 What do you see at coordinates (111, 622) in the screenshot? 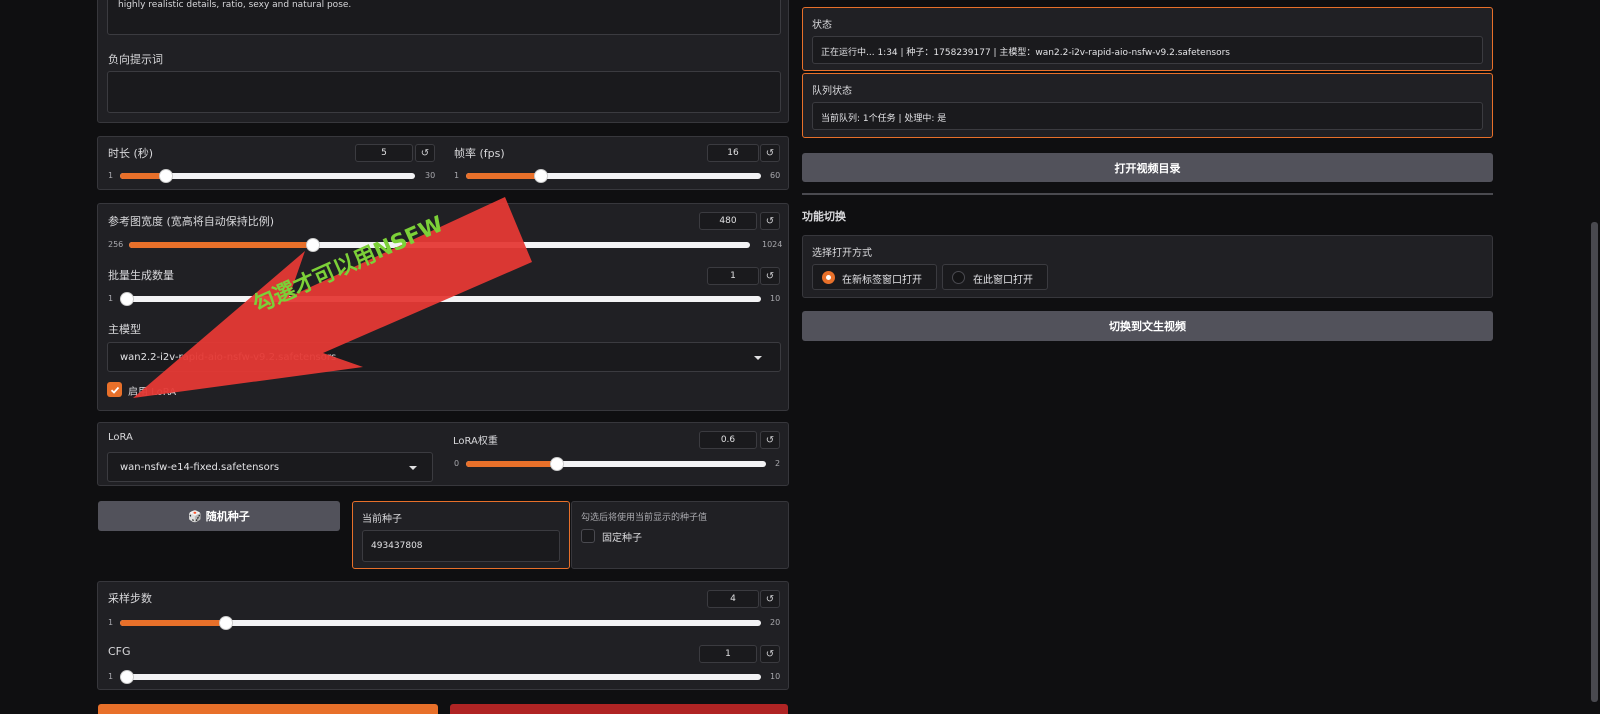
I see `steps-min: 1` at bounding box center [111, 622].